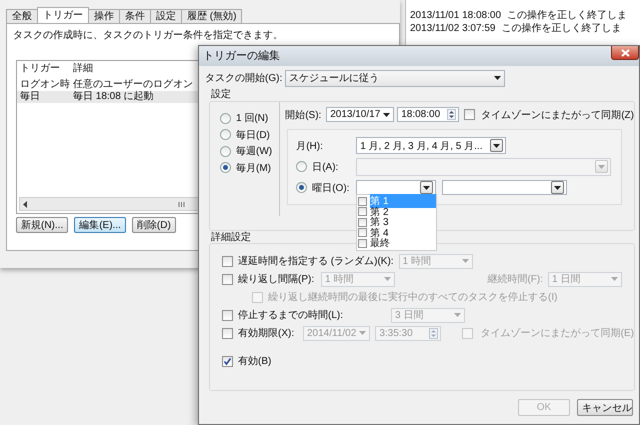 The width and height of the screenshot is (640, 425). What do you see at coordinates (231, 238) in the screenshot?
I see `group-title: 詳細設定` at bounding box center [231, 238].